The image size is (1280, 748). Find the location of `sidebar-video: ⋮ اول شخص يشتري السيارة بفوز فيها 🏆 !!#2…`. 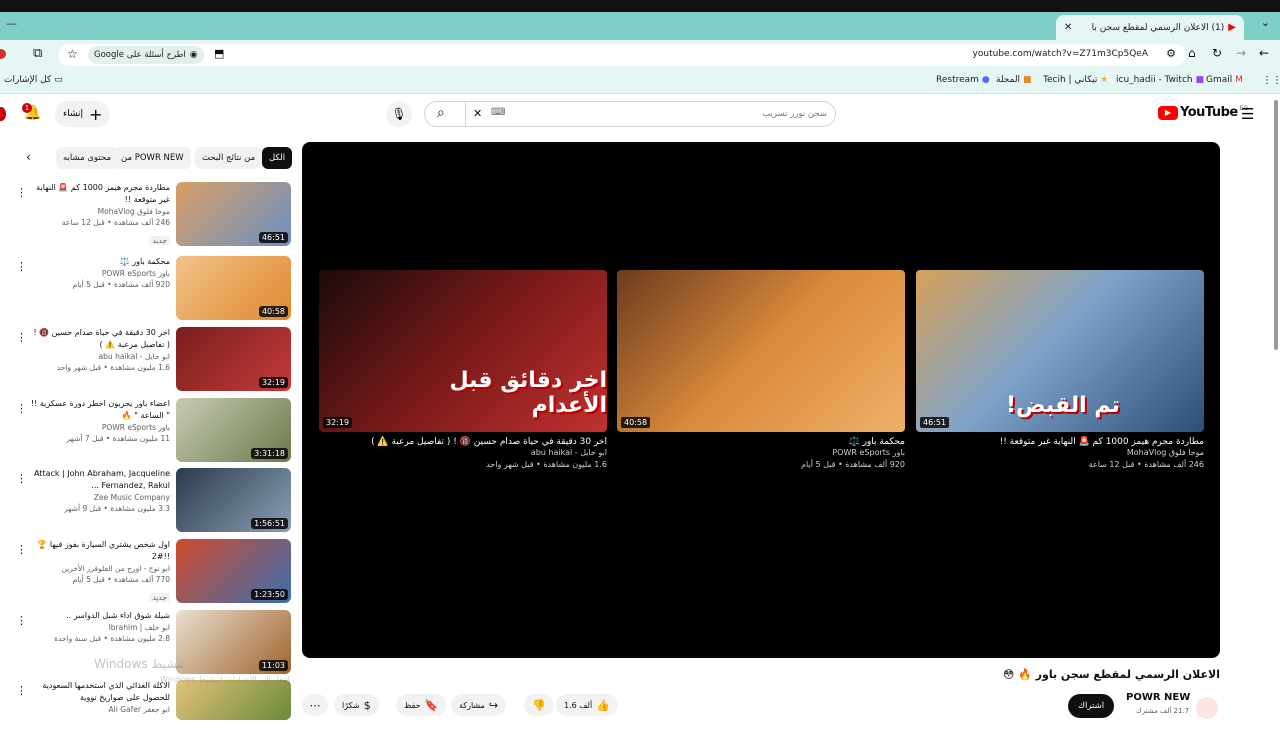

sidebar-video: ⋮ اول شخص يشتري السيارة بفوز فيها 🏆 !!#2… is located at coordinates (146, 573).